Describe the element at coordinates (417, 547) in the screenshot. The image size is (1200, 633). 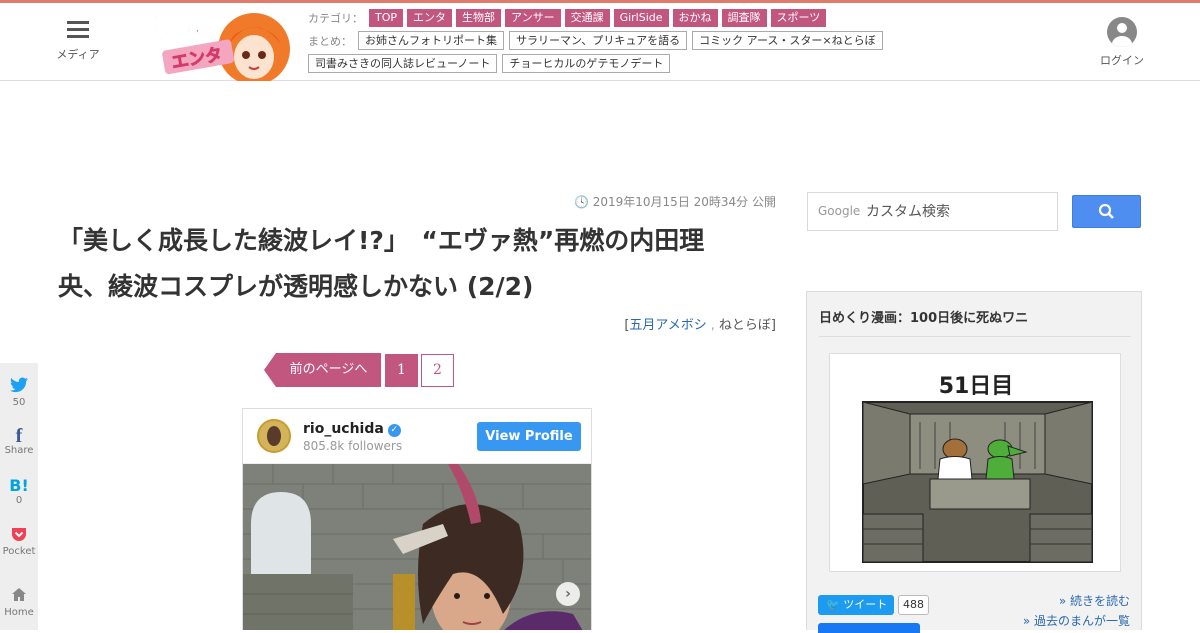
I see `instagram-photo` at that location.